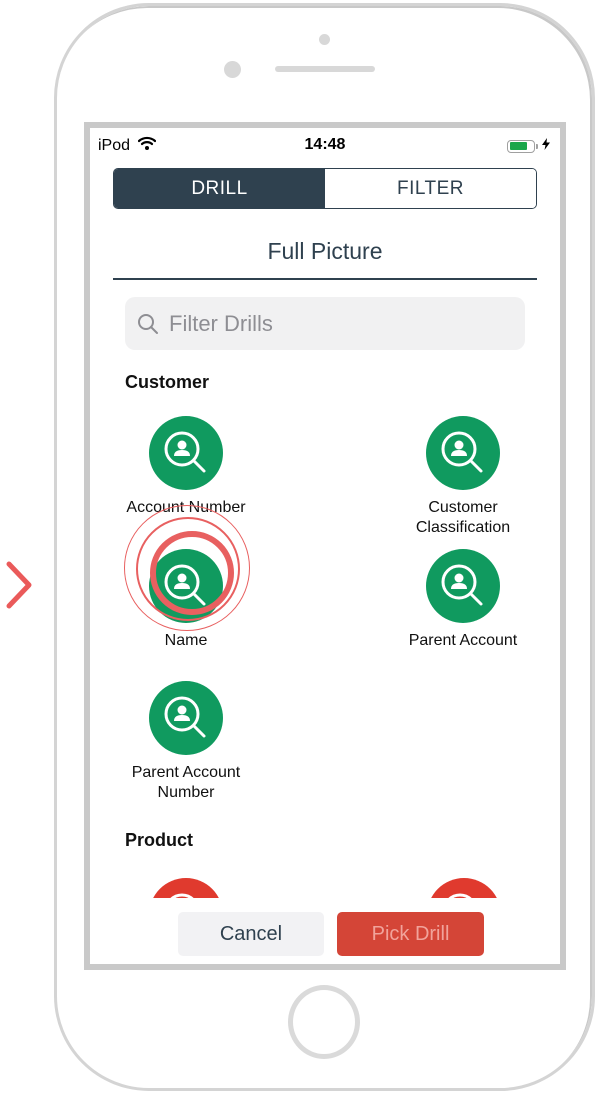 This screenshot has height=1094, width=597. What do you see at coordinates (463, 640) in the screenshot?
I see `drill-item-label: Parent Account` at bounding box center [463, 640].